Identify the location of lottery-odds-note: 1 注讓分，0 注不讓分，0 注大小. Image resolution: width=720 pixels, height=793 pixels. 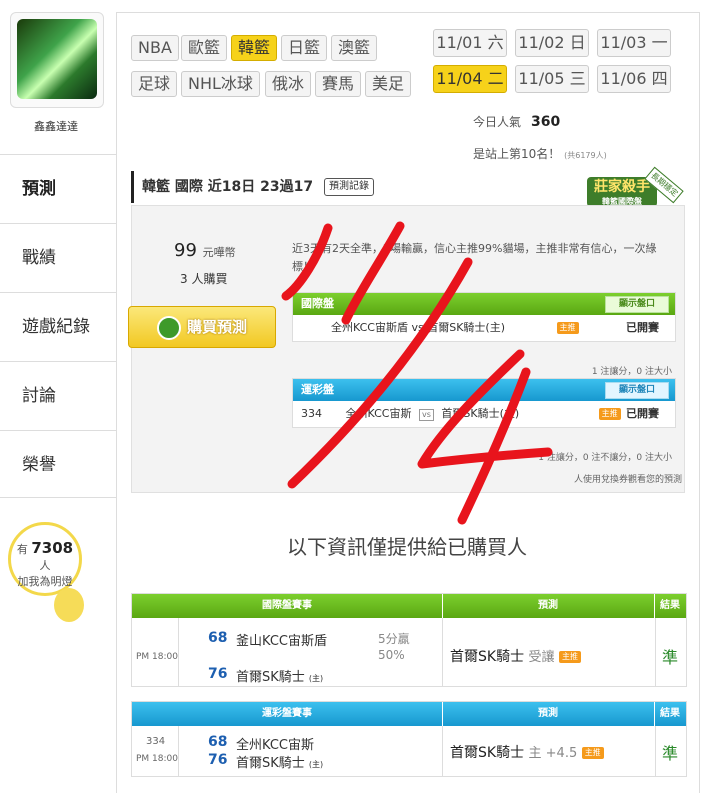
(605, 458).